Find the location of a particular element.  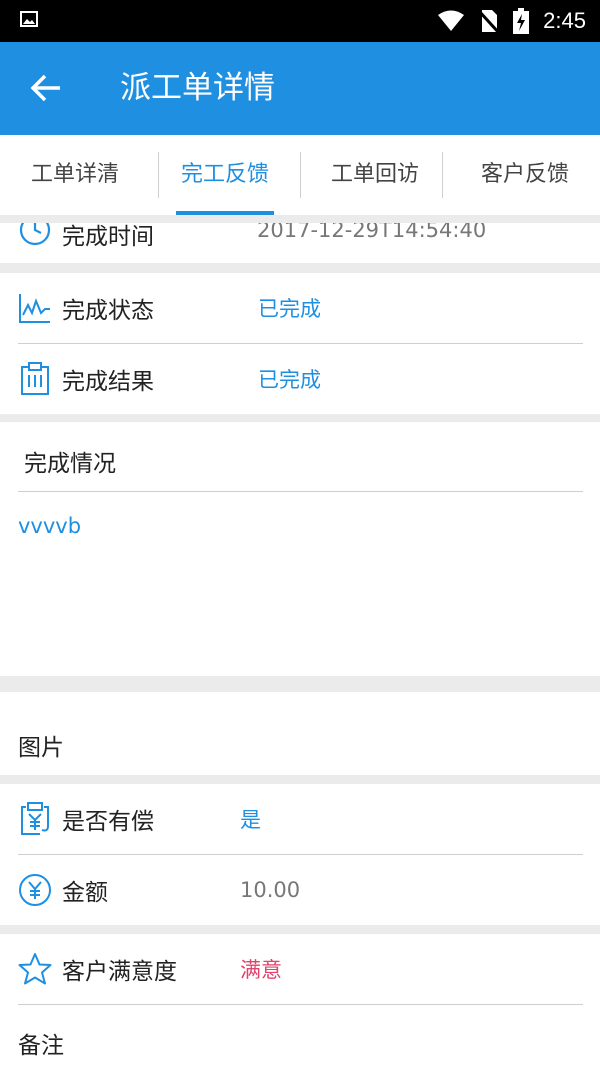

back-arrow-icon is located at coordinates (46, 88).